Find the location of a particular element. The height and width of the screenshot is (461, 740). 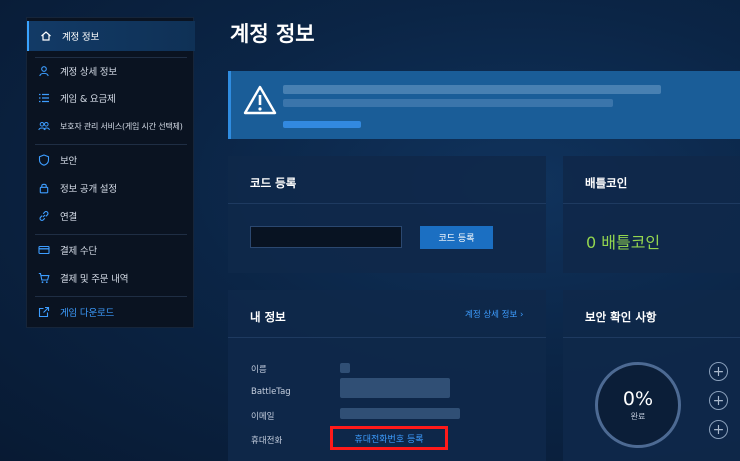

sidebar-item-label: 연결 is located at coordinates (69, 217).